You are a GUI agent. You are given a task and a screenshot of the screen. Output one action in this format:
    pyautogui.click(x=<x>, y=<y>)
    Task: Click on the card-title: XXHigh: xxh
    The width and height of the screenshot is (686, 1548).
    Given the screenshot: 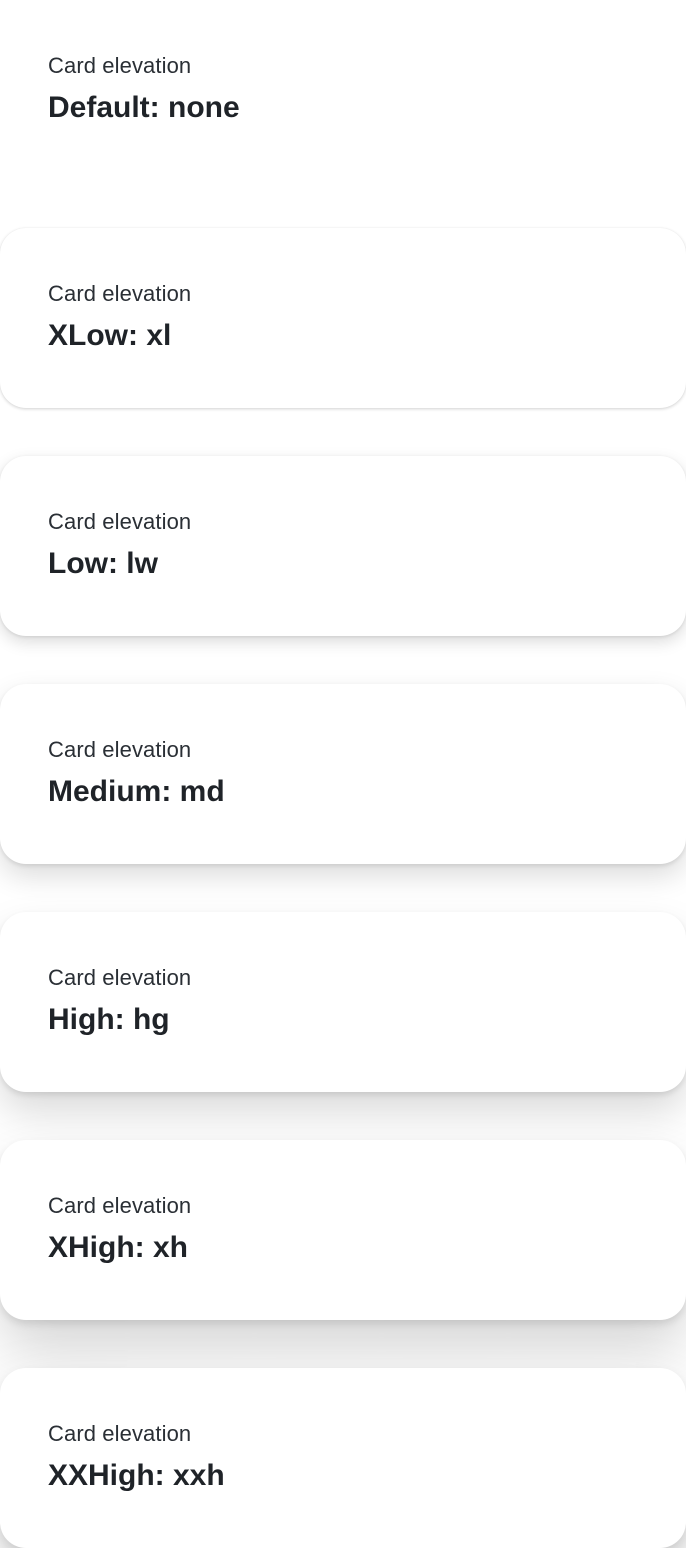 What is the action you would take?
    pyautogui.click(x=136, y=1475)
    